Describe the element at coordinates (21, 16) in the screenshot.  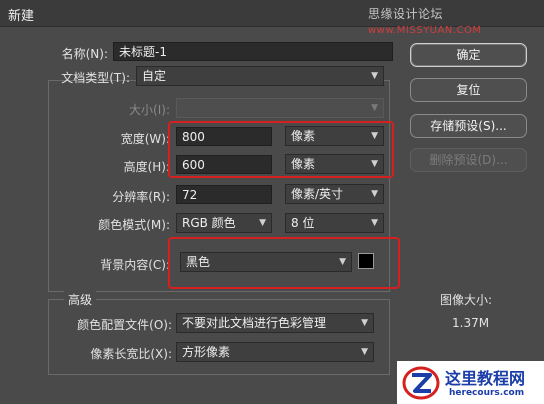
I see `window-title: 新建` at that location.